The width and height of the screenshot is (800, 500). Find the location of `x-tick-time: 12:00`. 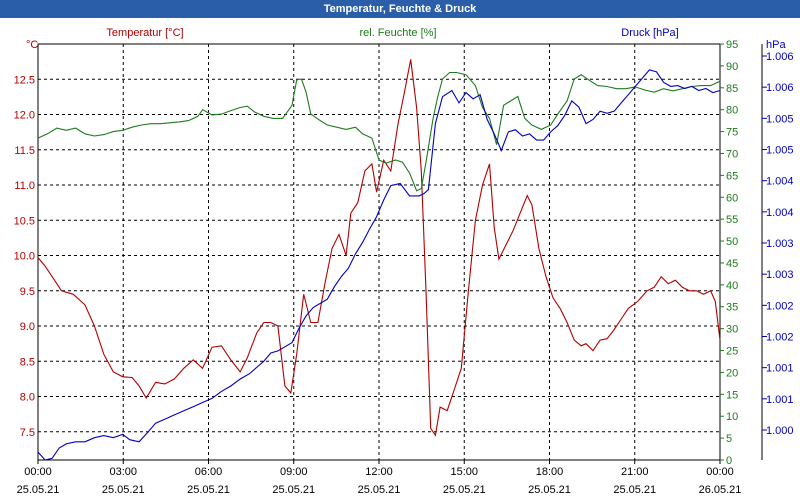

x-tick-time: 12:00 is located at coordinates (379, 472).